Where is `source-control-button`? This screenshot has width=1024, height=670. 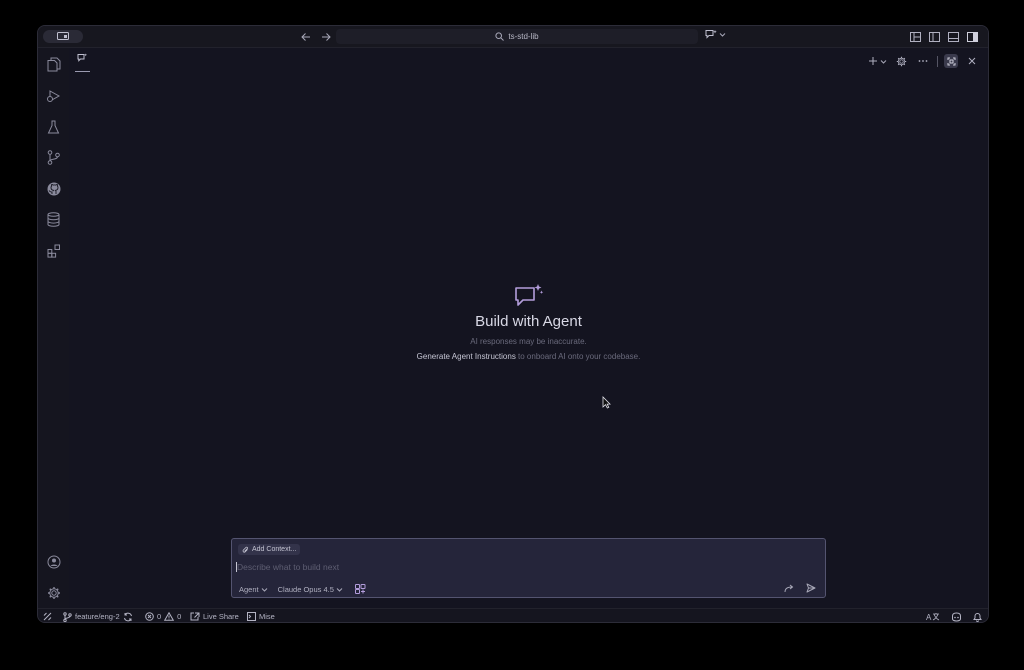
source-control-button is located at coordinates (53, 157).